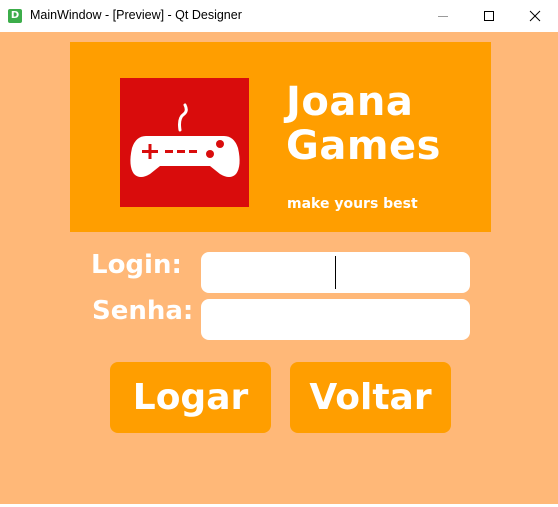  Describe the element at coordinates (352, 204) in the screenshot. I see `brand-tagline: make yours best` at that location.